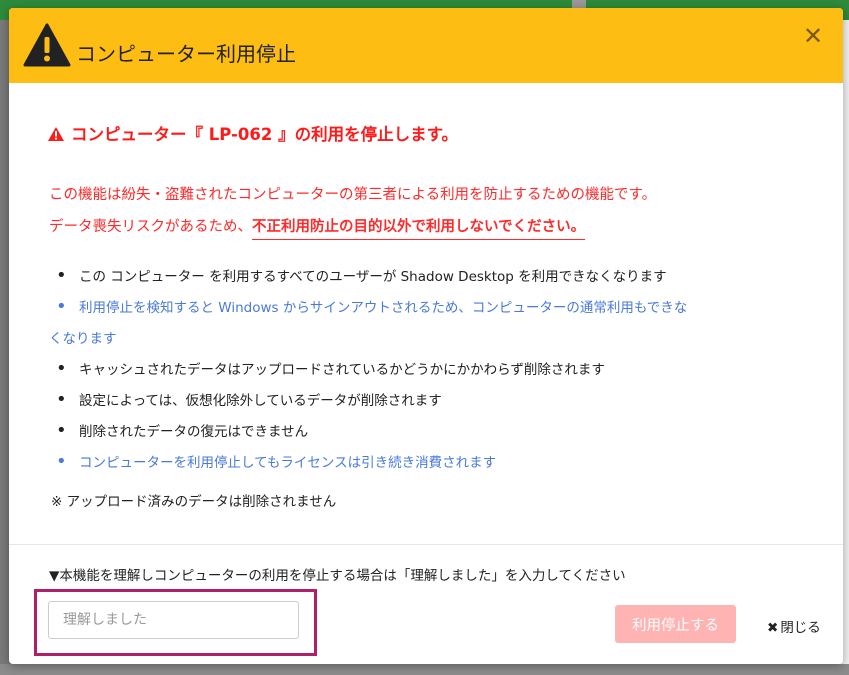 This screenshot has height=675, width=849. Describe the element at coordinates (342, 370) in the screenshot. I see `list-item-text: キャッシュされたデータはアップロードされているかどうかにかかわらず削除されます` at that location.